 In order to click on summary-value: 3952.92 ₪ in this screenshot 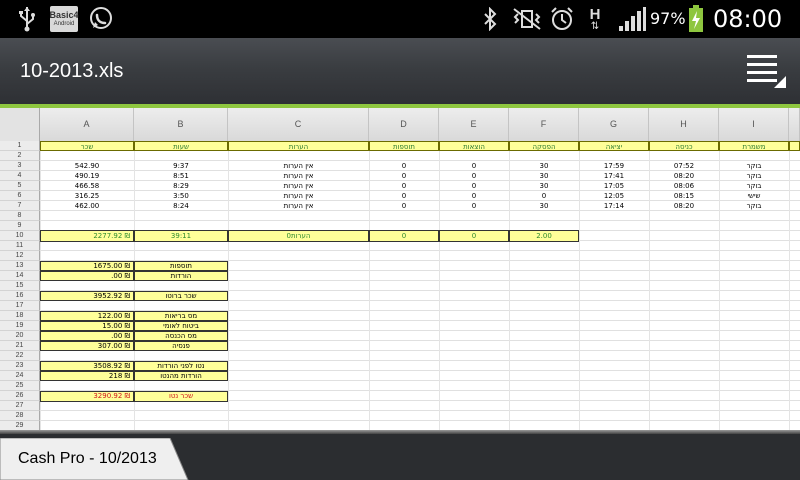, I will do `click(87, 296)`.